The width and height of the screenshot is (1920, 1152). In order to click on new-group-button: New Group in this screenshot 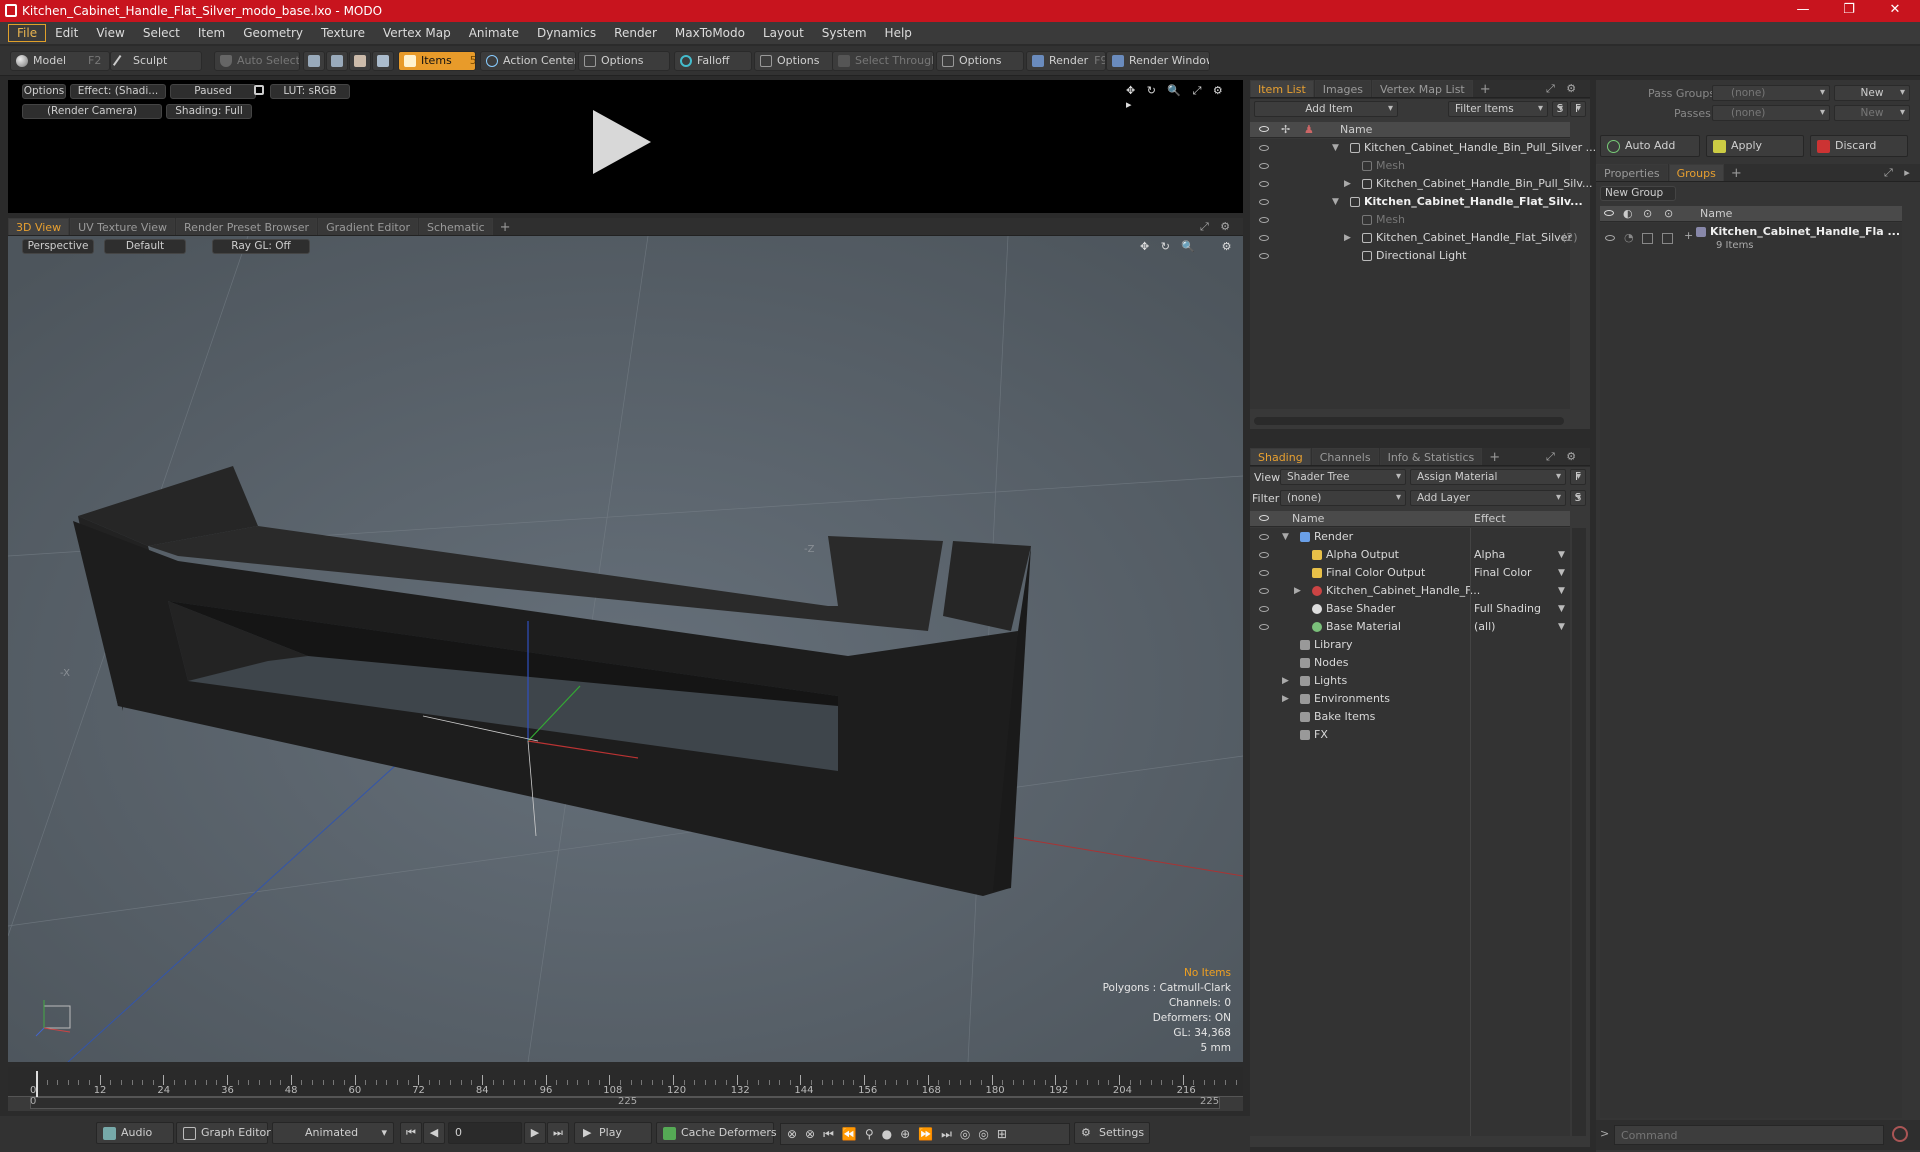, I will do `click(1638, 193)`.